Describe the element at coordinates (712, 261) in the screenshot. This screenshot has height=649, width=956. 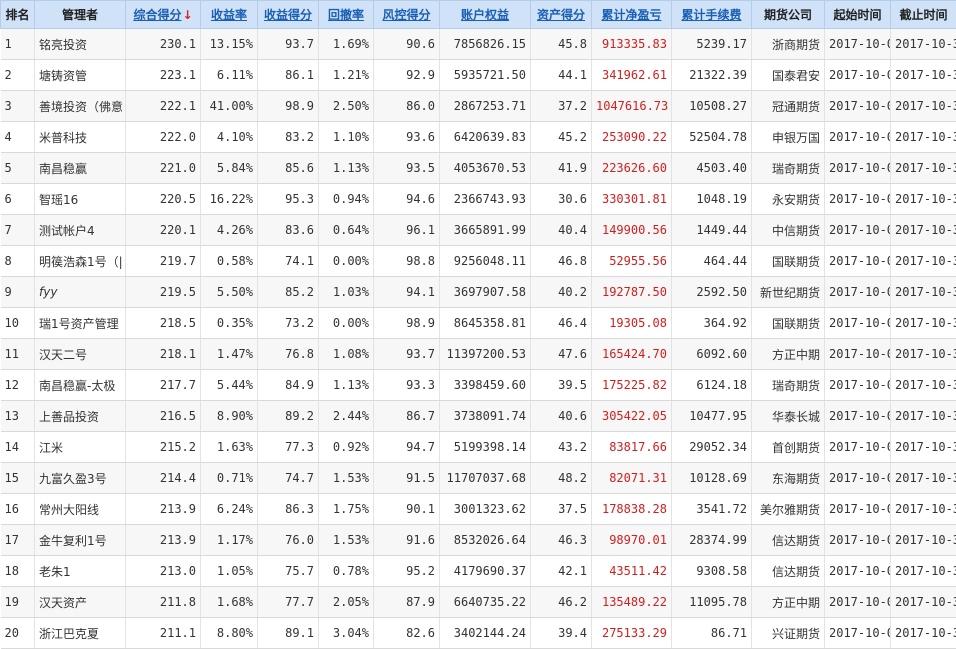
I see `cell-cum-fee: 464.44` at that location.